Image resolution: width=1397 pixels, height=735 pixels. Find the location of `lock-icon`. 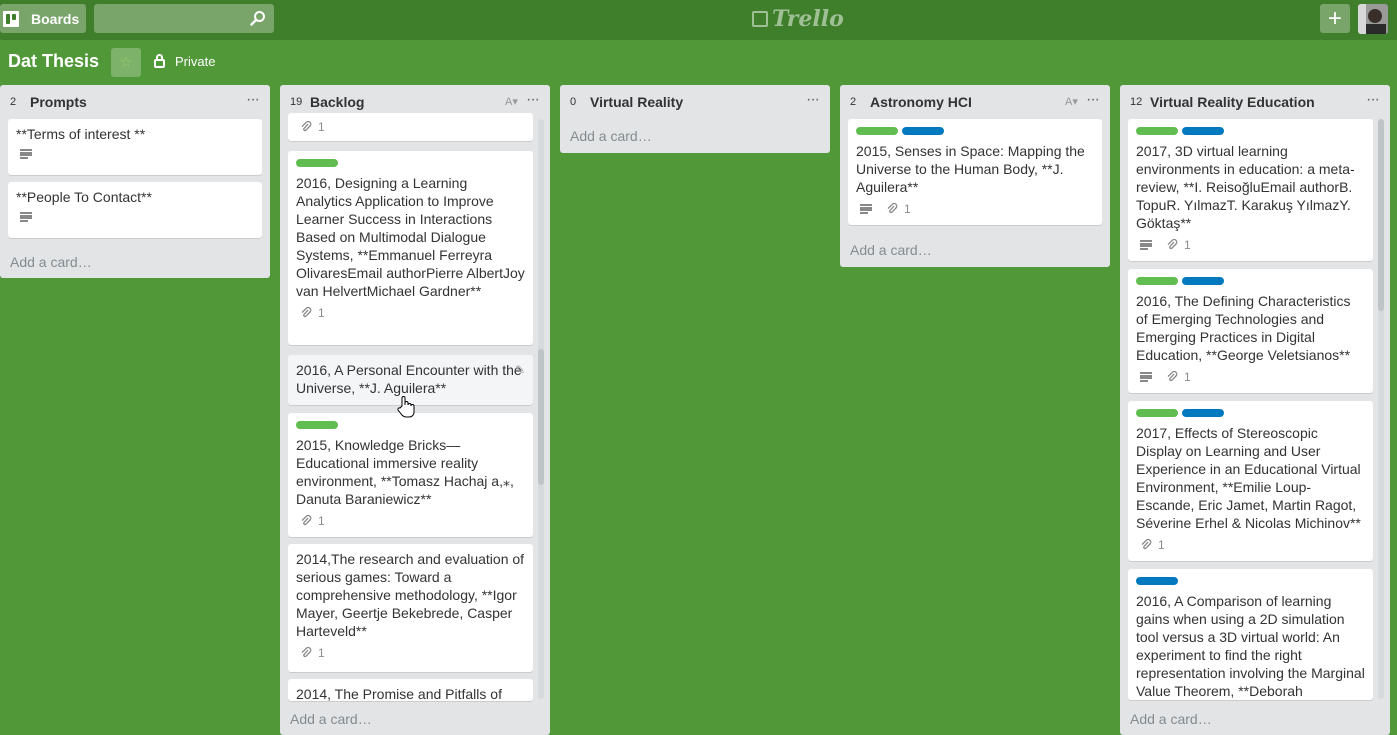

lock-icon is located at coordinates (159, 61).